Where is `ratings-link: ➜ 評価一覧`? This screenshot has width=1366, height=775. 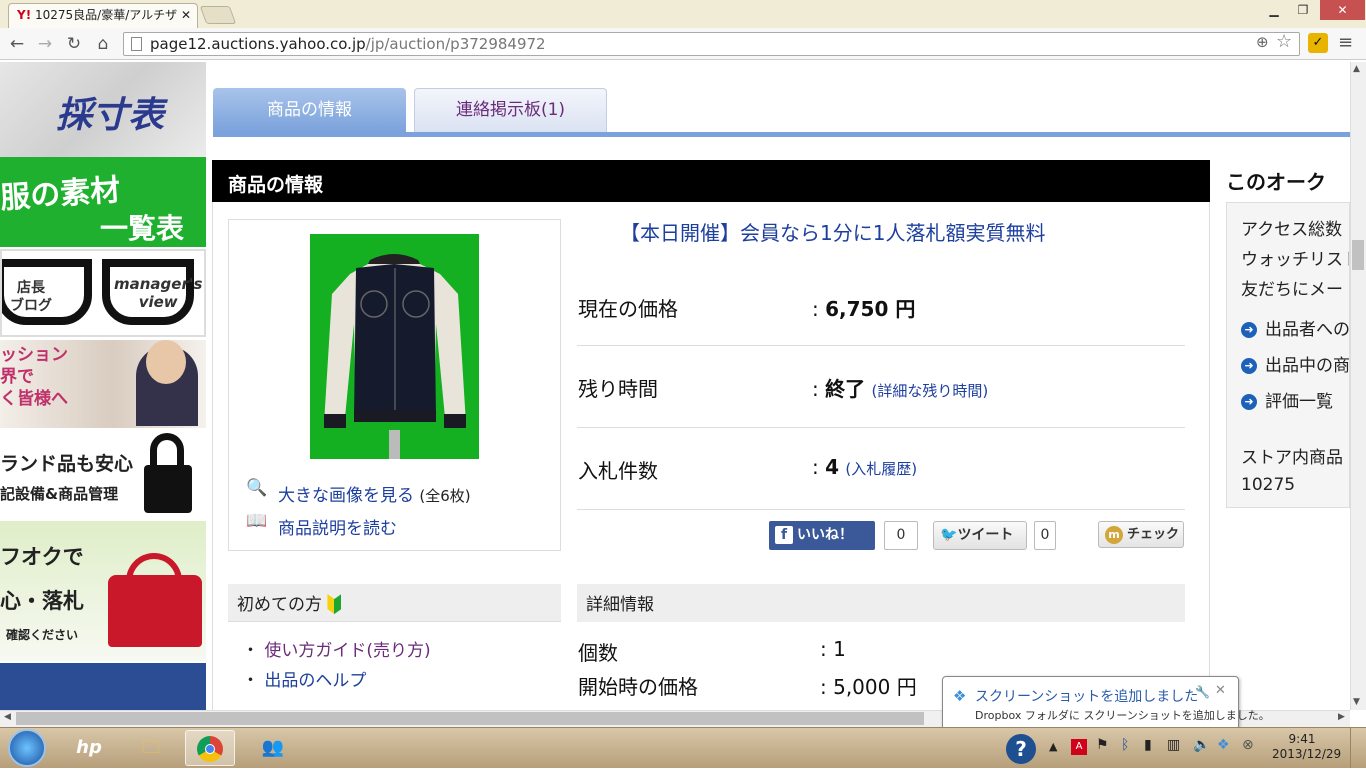
ratings-link: ➜ 評価一覧 is located at coordinates (1287, 399).